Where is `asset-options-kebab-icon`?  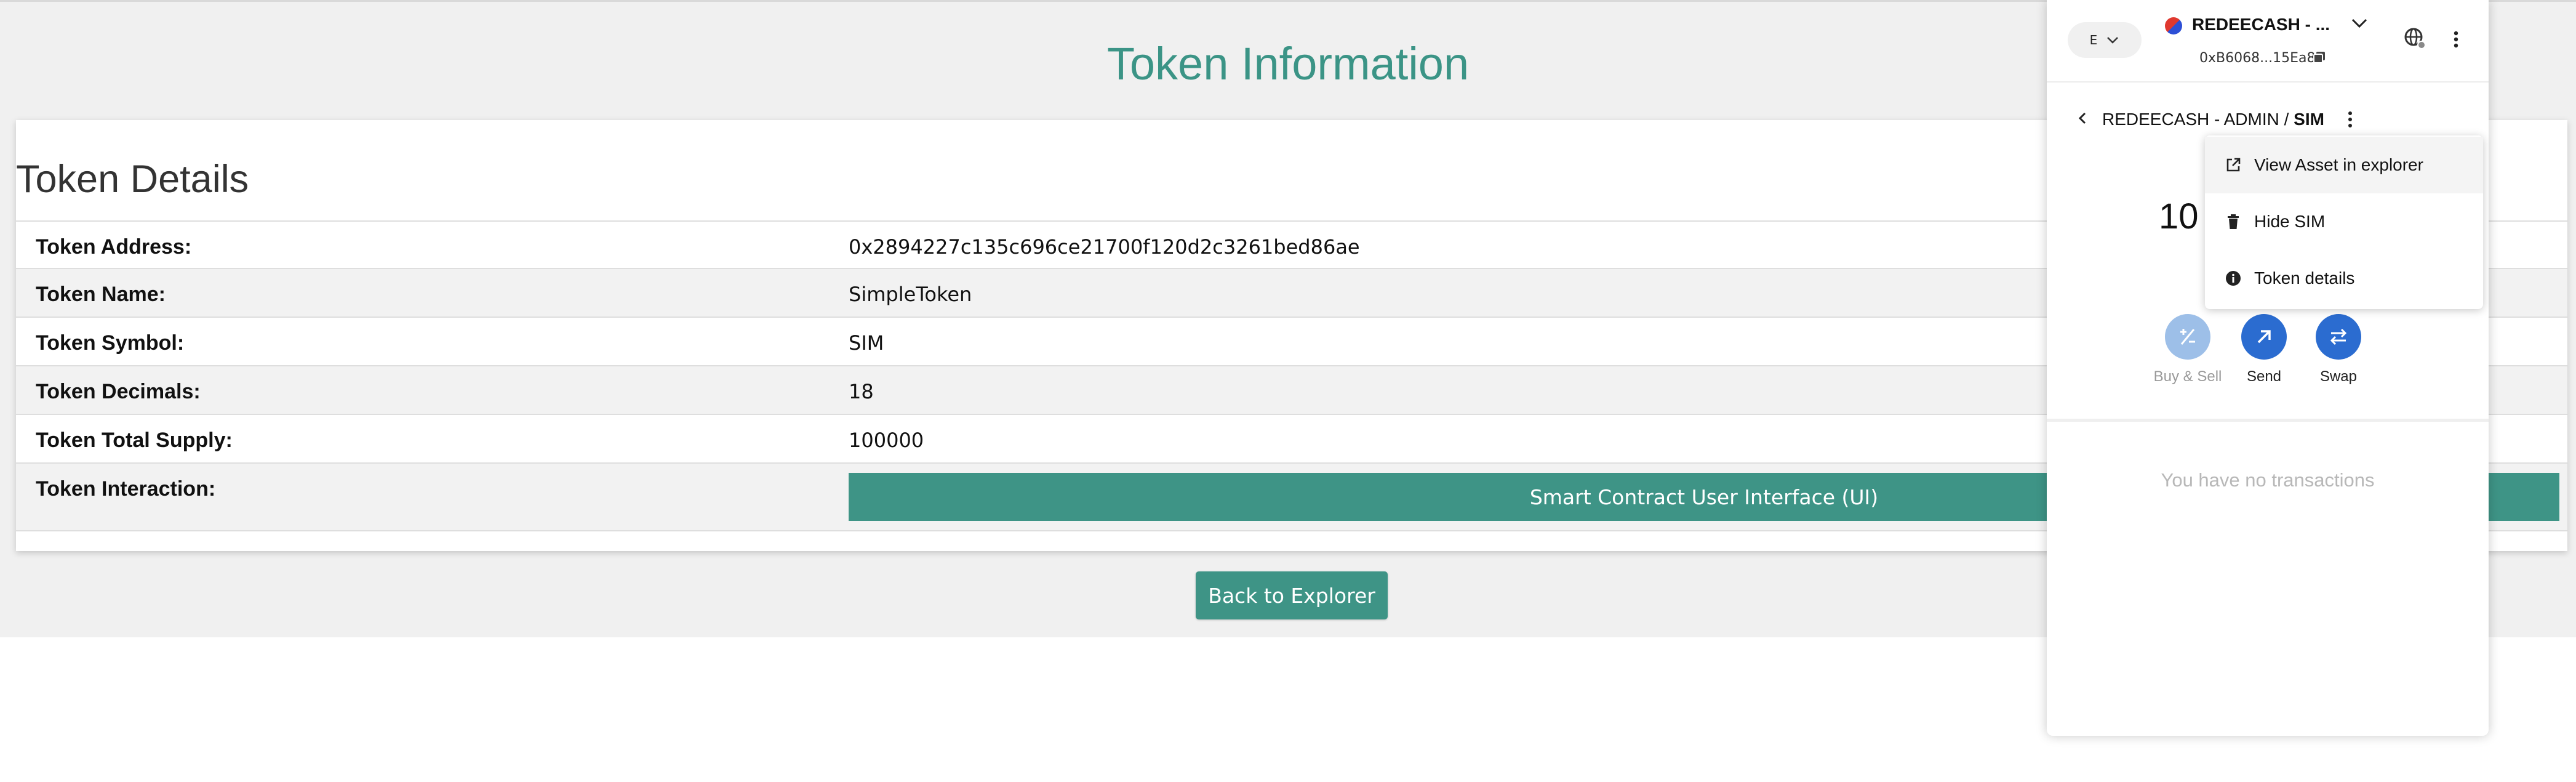
asset-options-kebab-icon is located at coordinates (2350, 119).